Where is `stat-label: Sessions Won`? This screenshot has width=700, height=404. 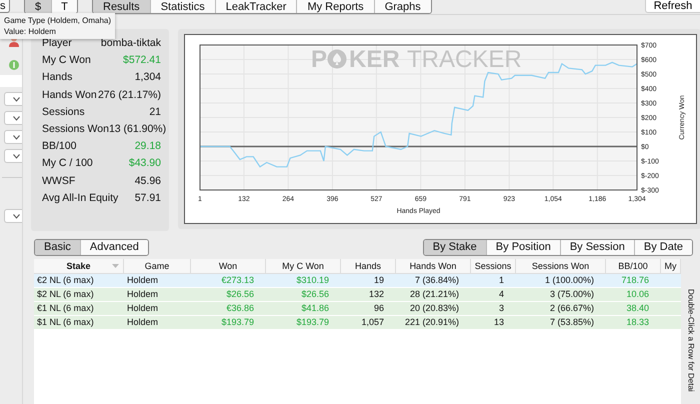
stat-label: Sessions Won is located at coordinates (75, 128).